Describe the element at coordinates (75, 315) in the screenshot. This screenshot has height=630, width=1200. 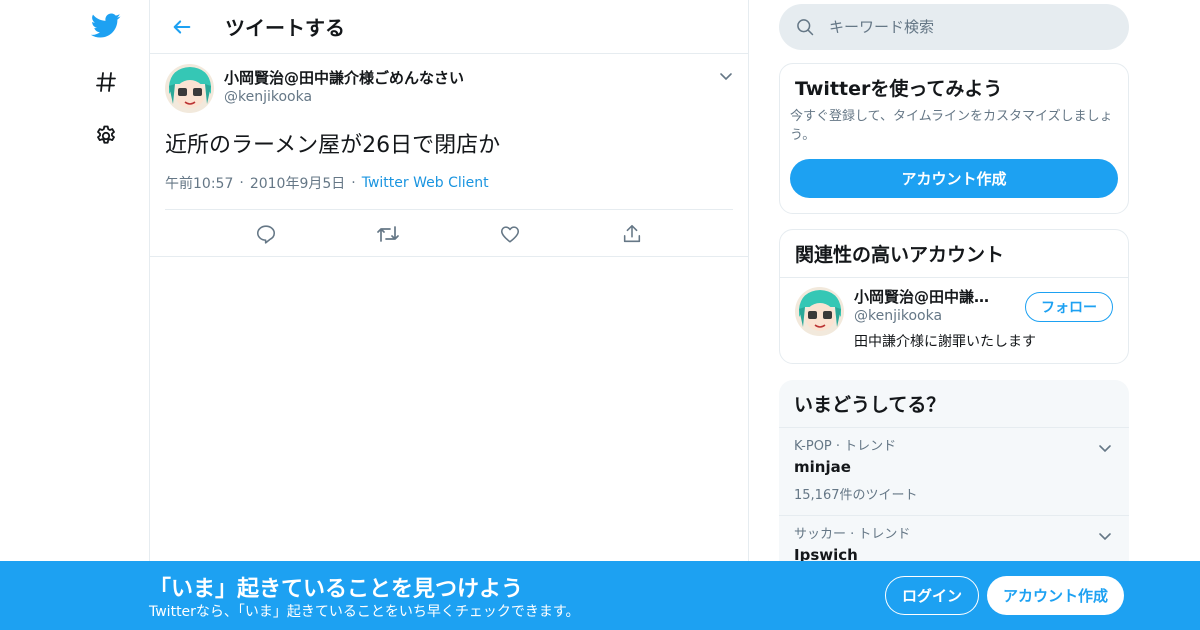
I see `left-nav` at that location.